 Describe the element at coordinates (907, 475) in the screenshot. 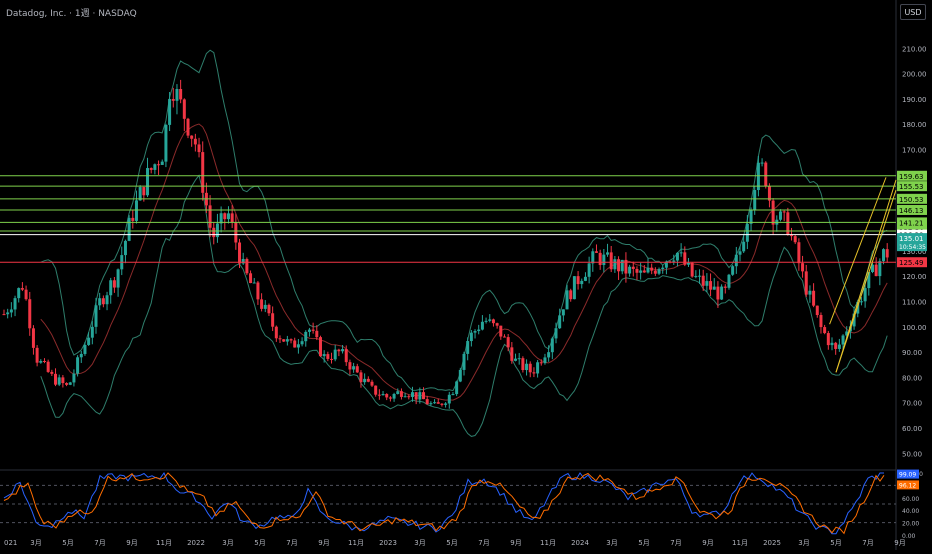

I see `oscillator-value-label: 99.09` at that location.